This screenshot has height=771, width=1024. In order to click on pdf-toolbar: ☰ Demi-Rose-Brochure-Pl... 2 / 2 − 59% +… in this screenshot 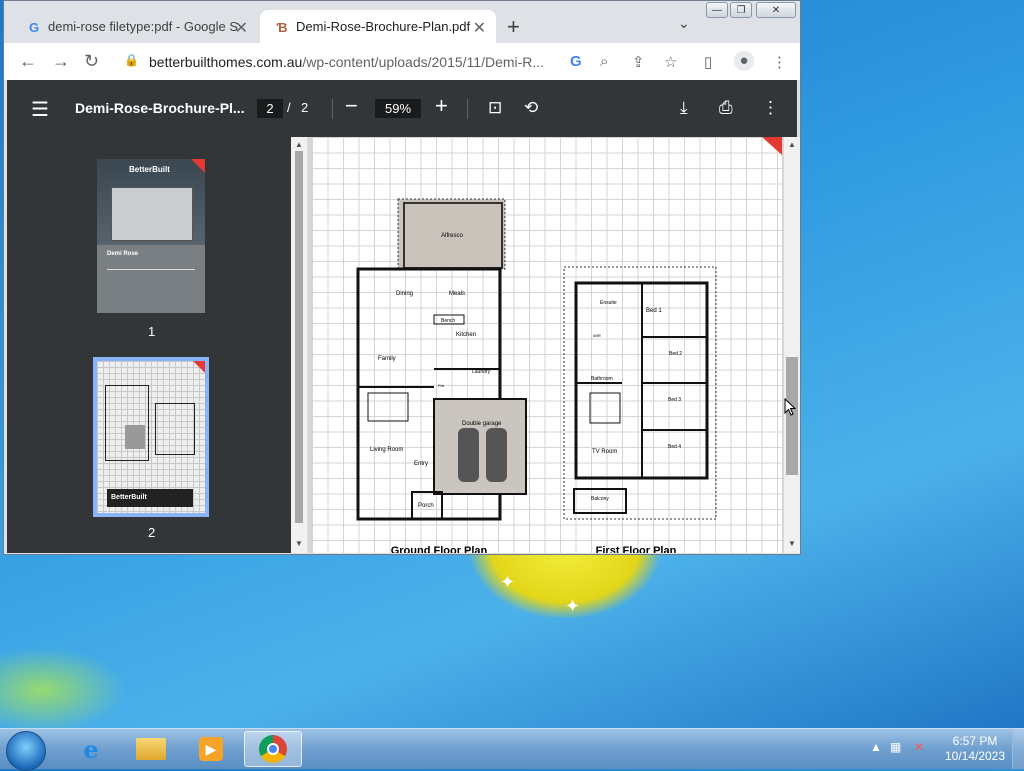, I will do `click(402, 108)`.